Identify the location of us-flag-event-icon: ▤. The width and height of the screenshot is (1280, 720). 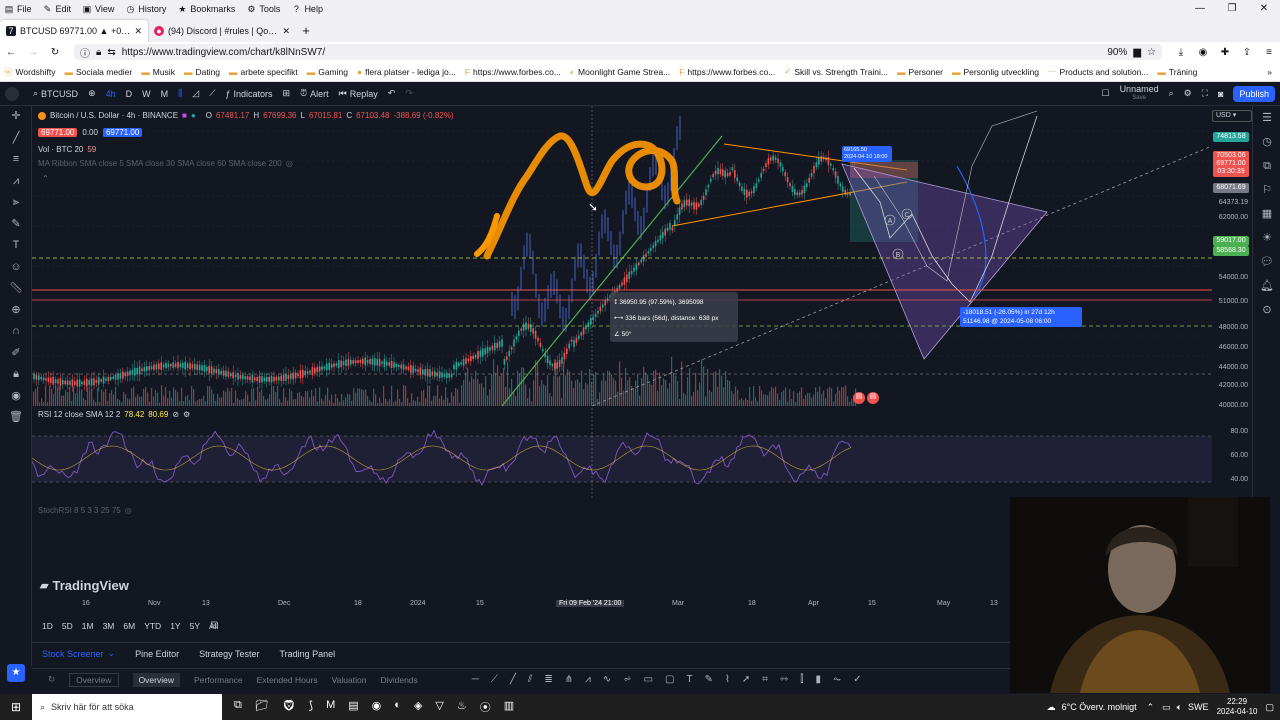
(859, 398).